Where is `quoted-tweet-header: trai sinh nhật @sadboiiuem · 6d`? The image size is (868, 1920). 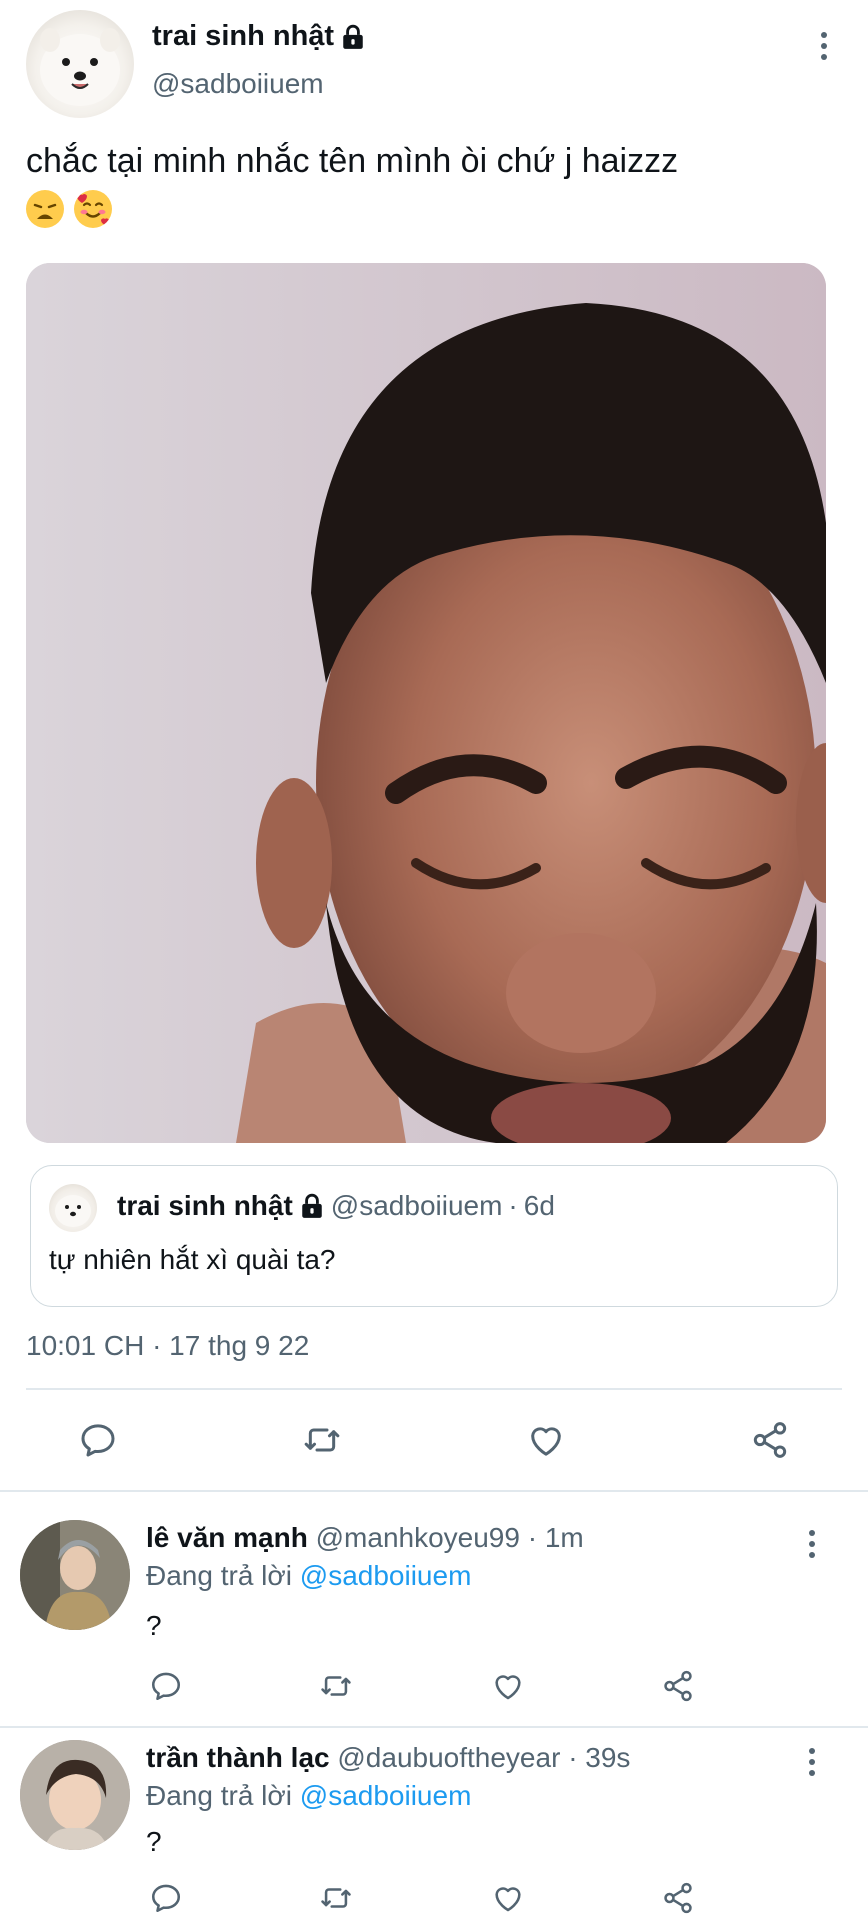 quoted-tweet-header: trai sinh nhật @sadboiiuem · 6d is located at coordinates (336, 1206).